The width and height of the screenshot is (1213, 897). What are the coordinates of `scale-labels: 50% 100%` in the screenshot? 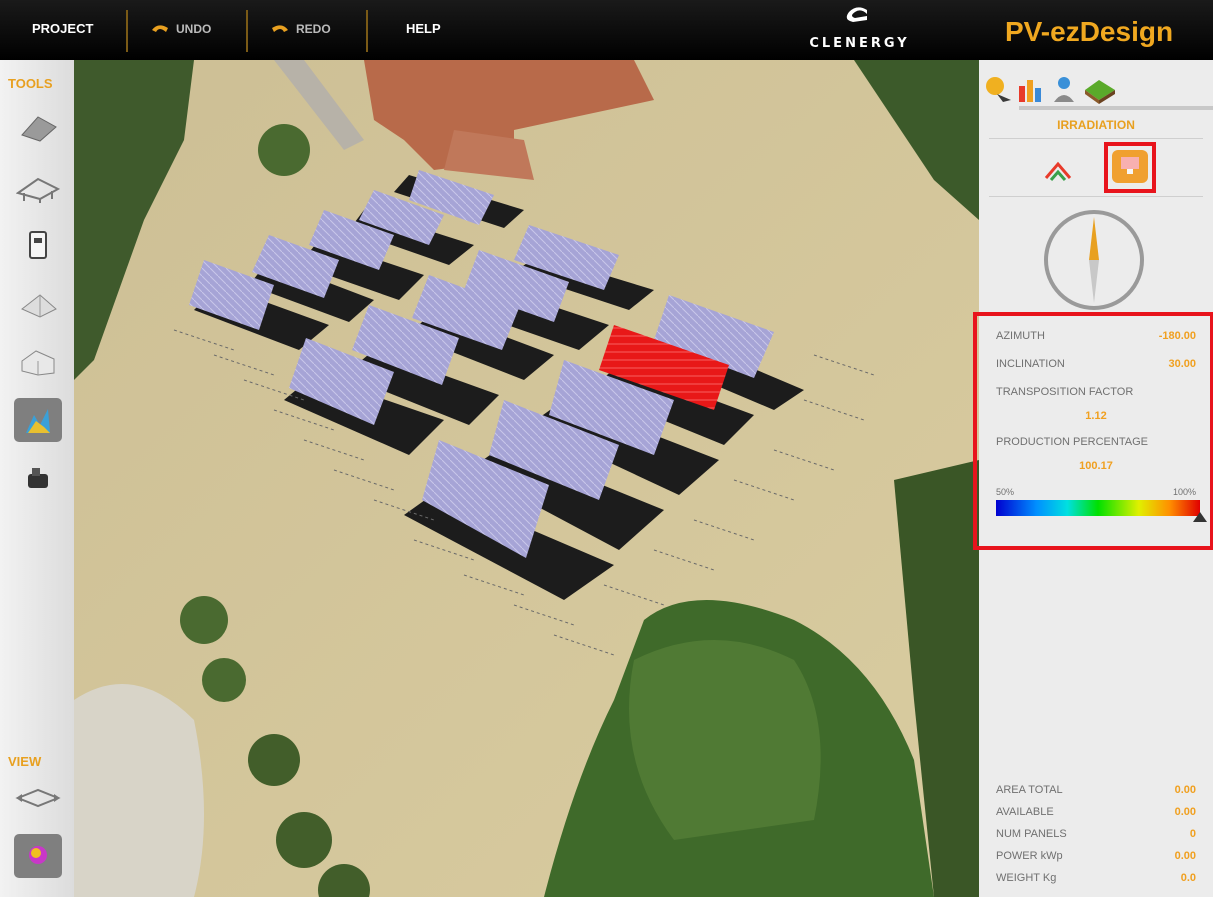 It's located at (1096, 492).